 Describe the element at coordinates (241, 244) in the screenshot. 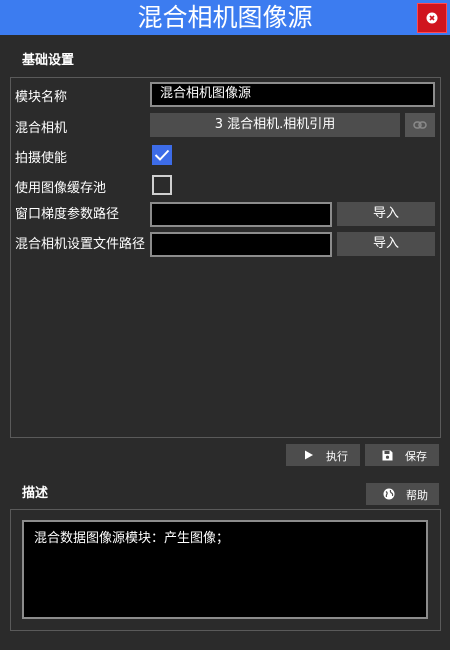

I see `config-path-input` at that location.